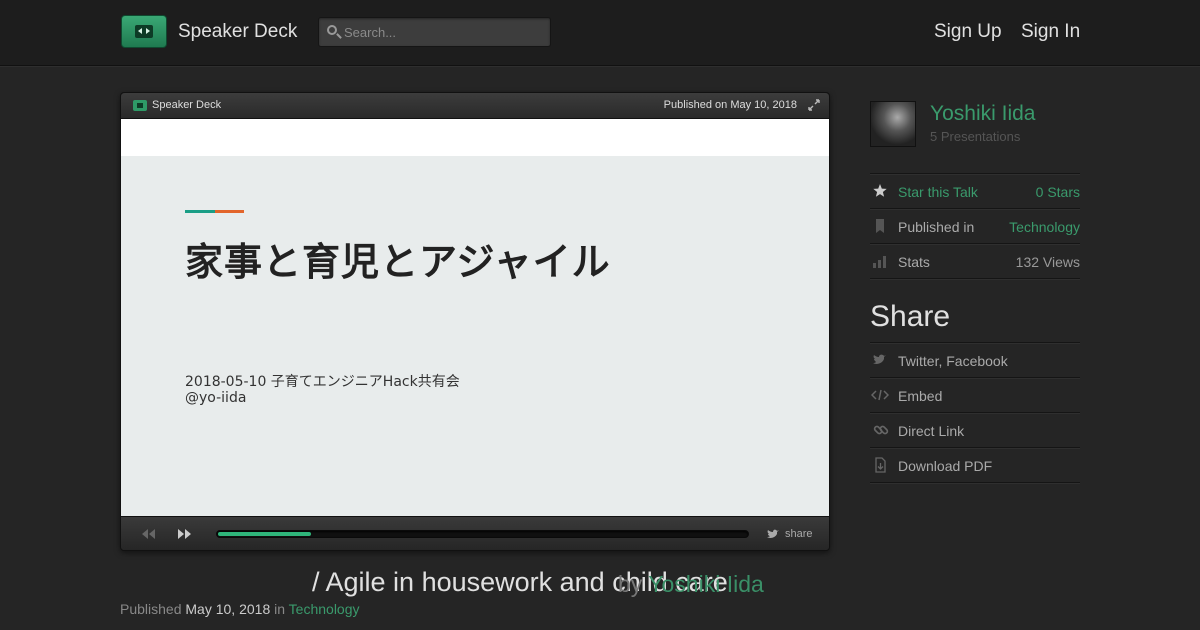 This screenshot has height=630, width=1200. I want to click on published-prefix: Published, so click(151, 609).